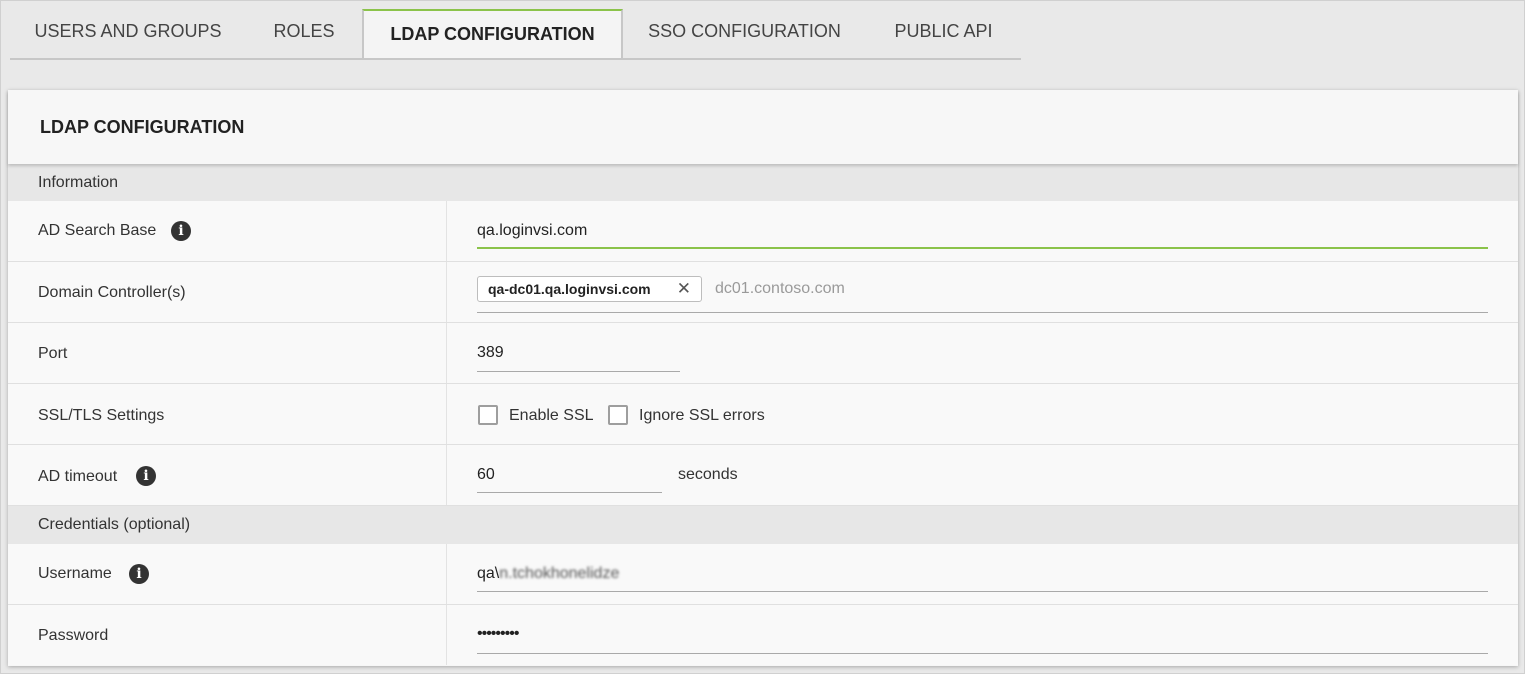  What do you see at coordinates (780, 289) in the screenshot?
I see `domain-controllers-input: dc01.contoso.com` at bounding box center [780, 289].